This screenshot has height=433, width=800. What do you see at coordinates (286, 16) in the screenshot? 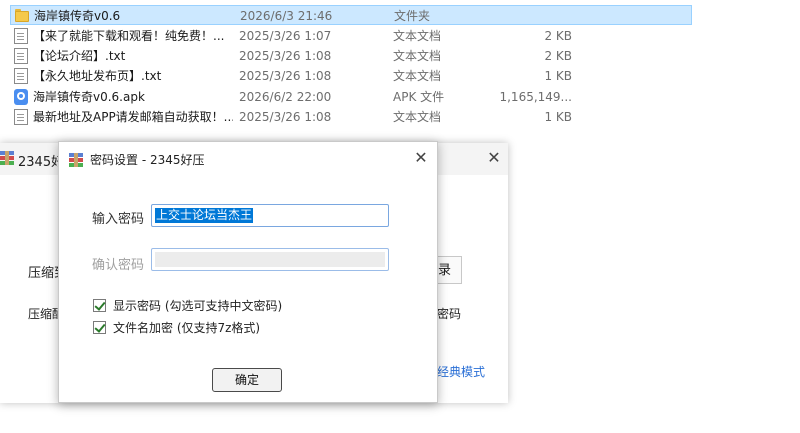
I see `file-date: 2026/6/3 21:46` at bounding box center [286, 16].